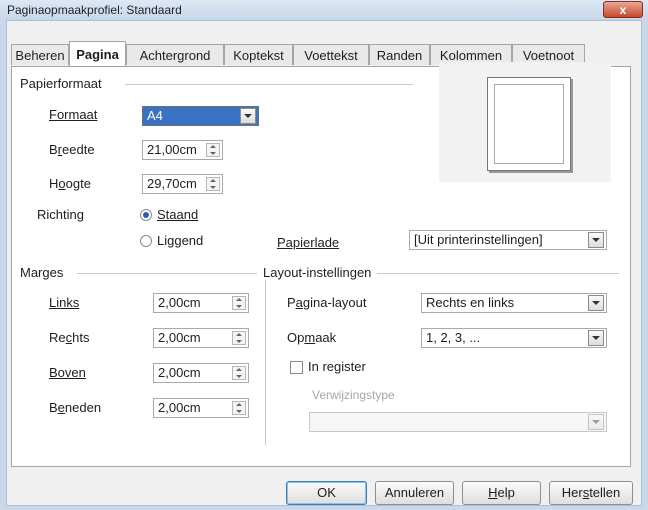 The width and height of the screenshot is (648, 510). What do you see at coordinates (414, 493) in the screenshot?
I see `cancel-button: Annuleren` at bounding box center [414, 493].